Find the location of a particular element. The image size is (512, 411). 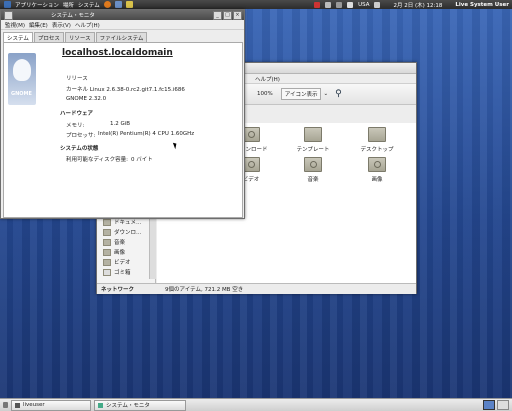

show-desktop-icon is located at coordinates (5, 405).